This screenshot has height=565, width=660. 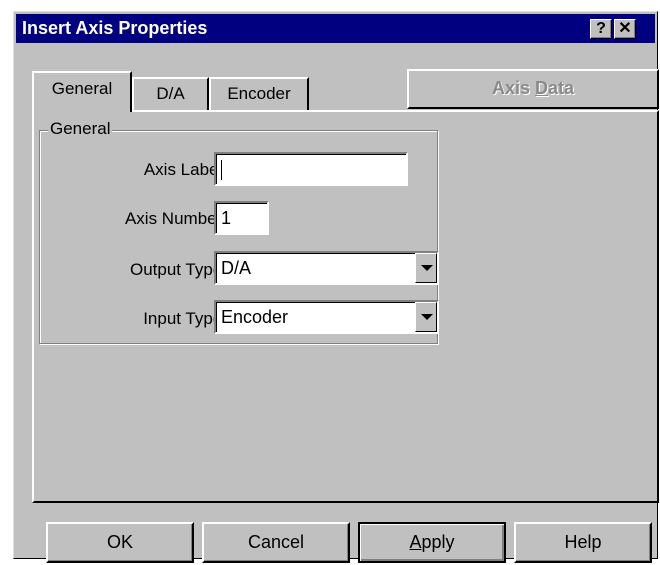 What do you see at coordinates (326, 317) in the screenshot?
I see `input-type-select: Encoder` at bounding box center [326, 317].